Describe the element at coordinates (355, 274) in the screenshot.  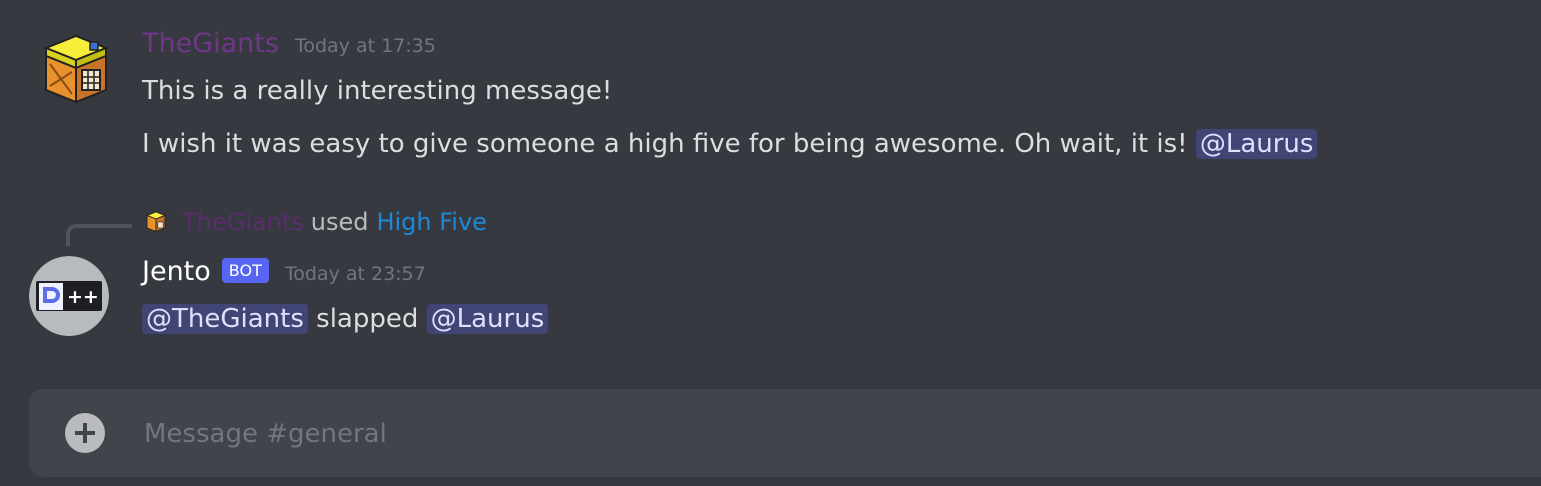
I see `timestamp: Today at 23:57` at that location.